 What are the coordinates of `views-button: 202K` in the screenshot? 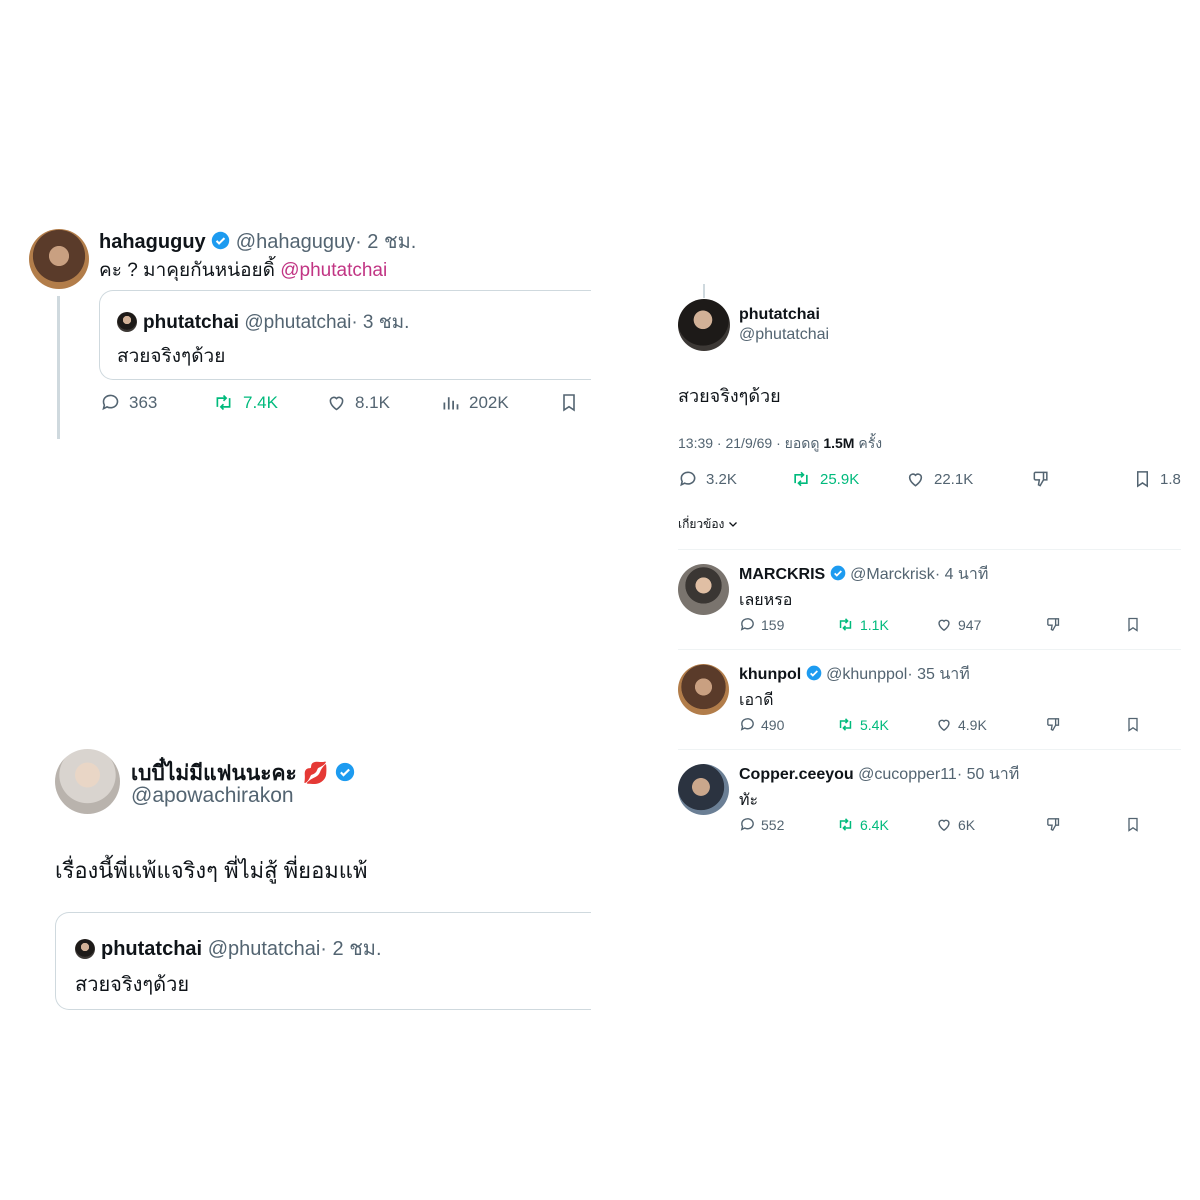 It's located at (474, 402).